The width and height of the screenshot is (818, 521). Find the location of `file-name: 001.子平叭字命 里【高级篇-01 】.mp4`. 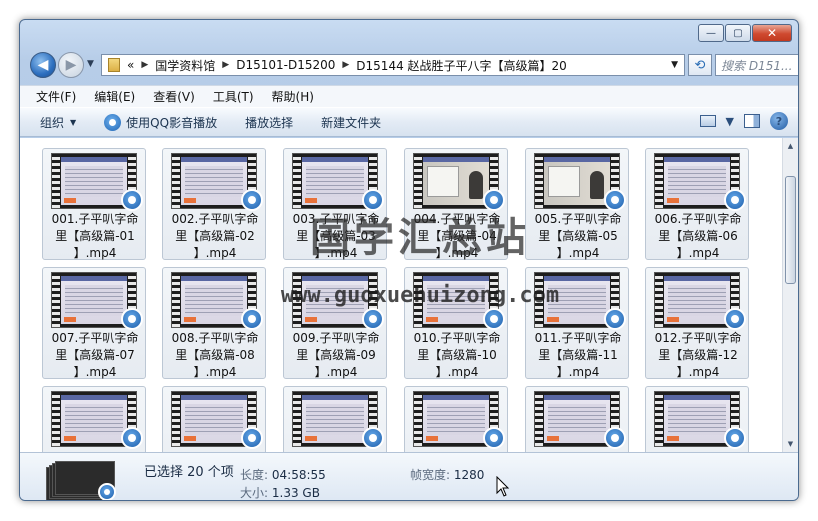

file-name: 001.子平叭字命 里【高级篇-01 】.mp4 is located at coordinates (95, 236).